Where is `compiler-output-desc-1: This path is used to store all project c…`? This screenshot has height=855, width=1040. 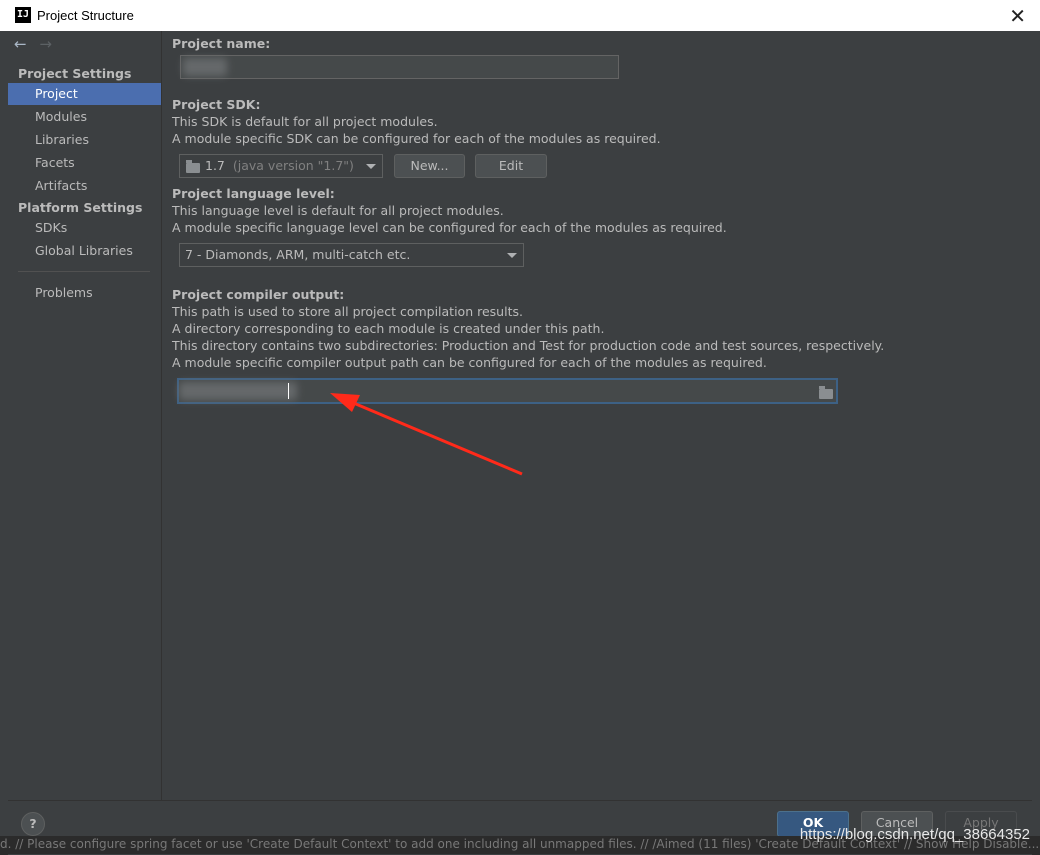
compiler-output-desc-1: This path is used to store all project c… is located at coordinates (347, 311).